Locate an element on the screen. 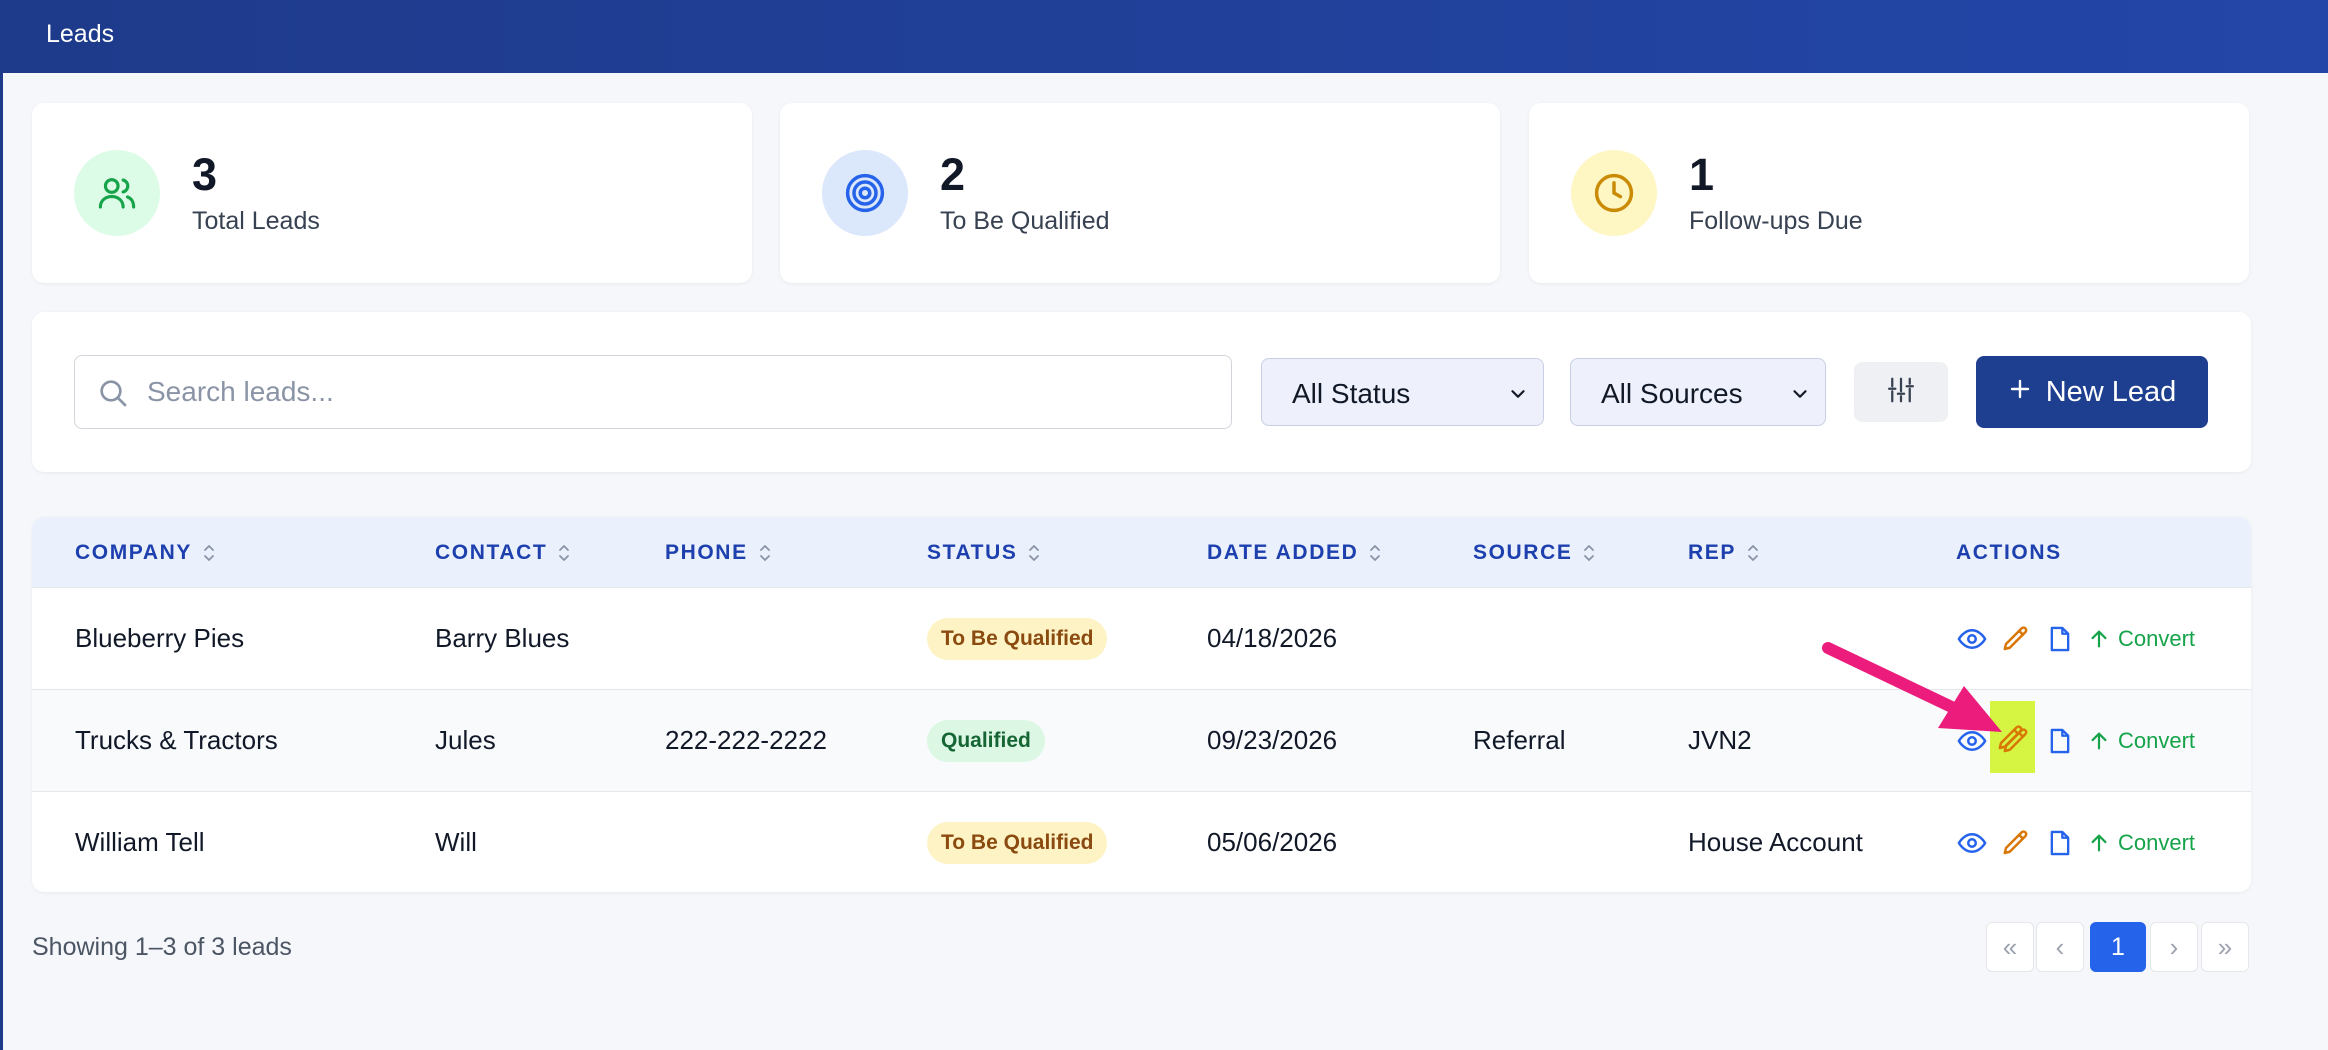 The image size is (2328, 1050). page-1-button: 1 is located at coordinates (2118, 947).